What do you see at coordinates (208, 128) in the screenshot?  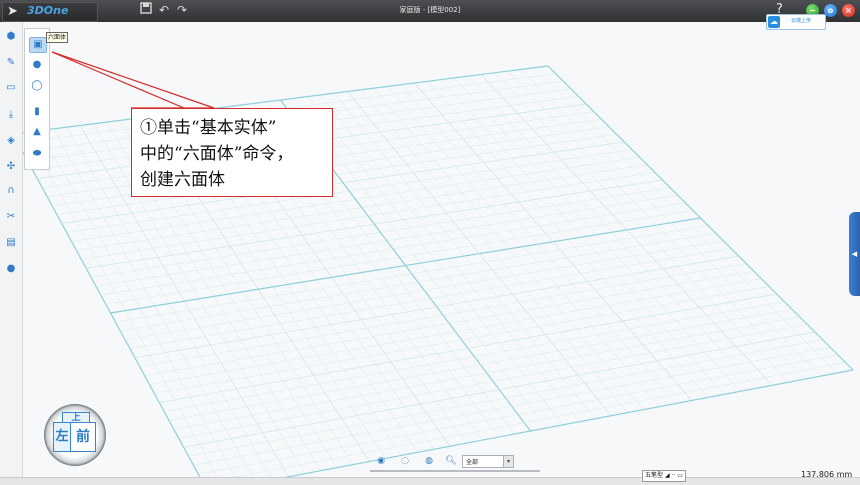 I see `callout-line-1: ①单击“基本实体”` at bounding box center [208, 128].